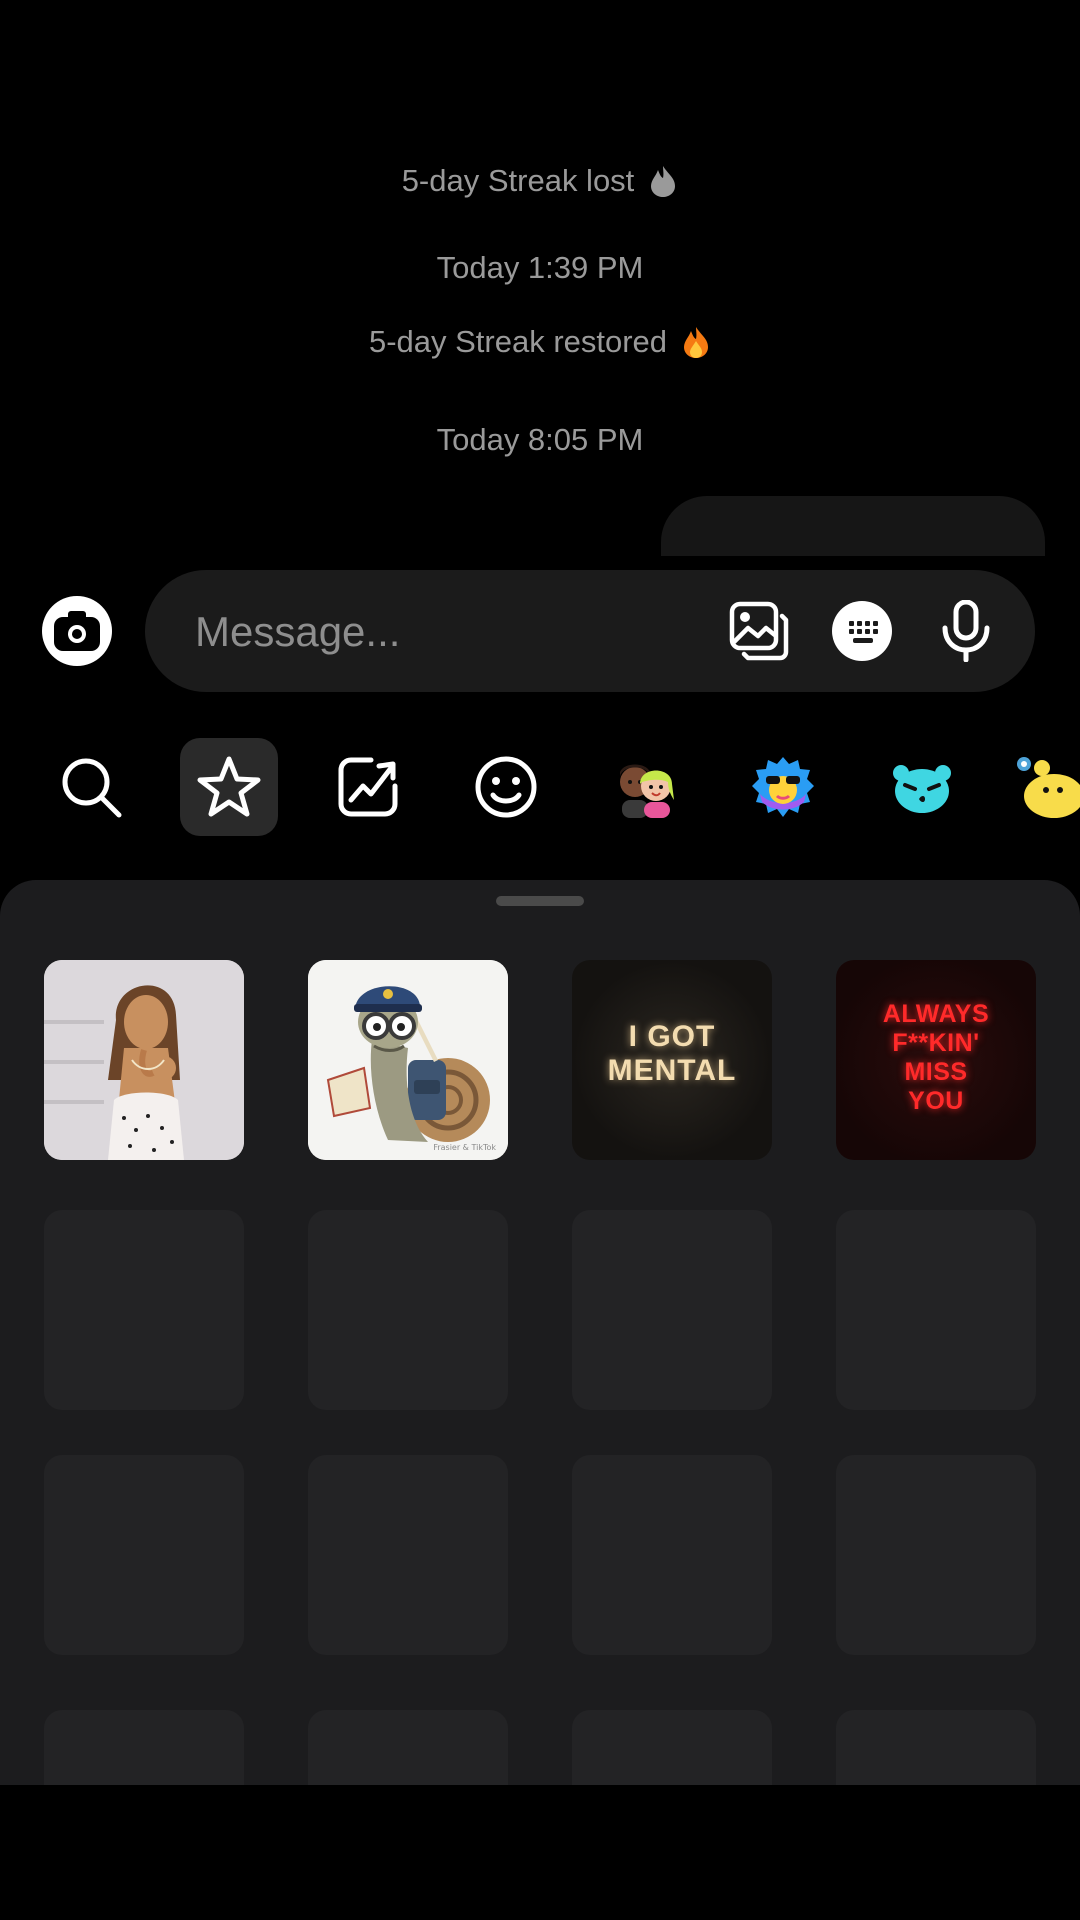 This screenshot has height=1920, width=1080. I want to click on sticker-text-line: MENTAL, so click(672, 1070).